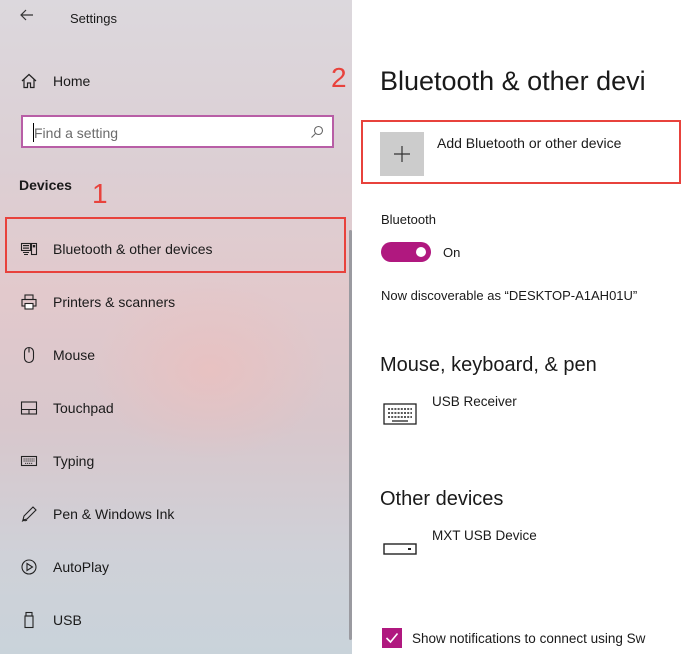 This screenshot has width=683, height=654. Describe the element at coordinates (27, 15) in the screenshot. I see `back-arrow-icon` at that location.